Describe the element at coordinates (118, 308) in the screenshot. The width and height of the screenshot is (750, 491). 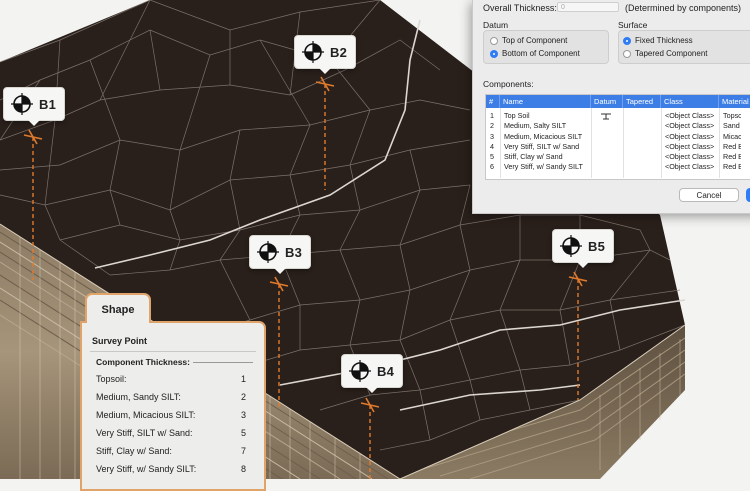
I see `shape-tab: Shape` at that location.